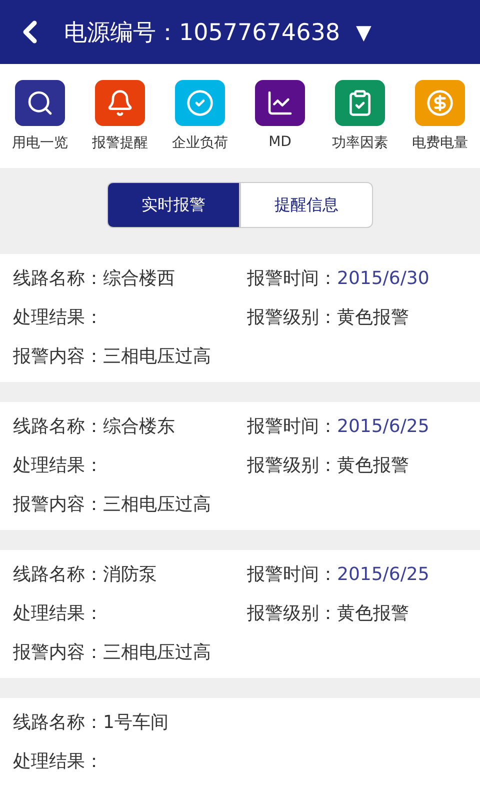  Describe the element at coordinates (202, 33) in the screenshot. I see `header-title: 电源编号：10577674638` at that location.